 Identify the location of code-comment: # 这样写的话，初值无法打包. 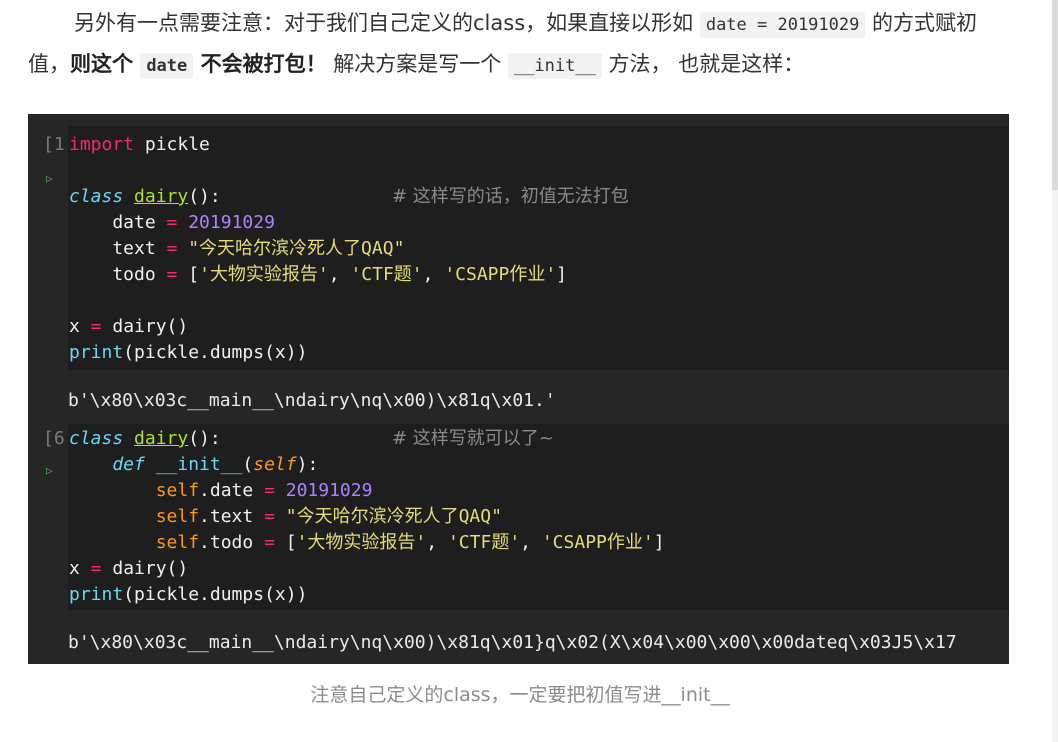
(510, 196).